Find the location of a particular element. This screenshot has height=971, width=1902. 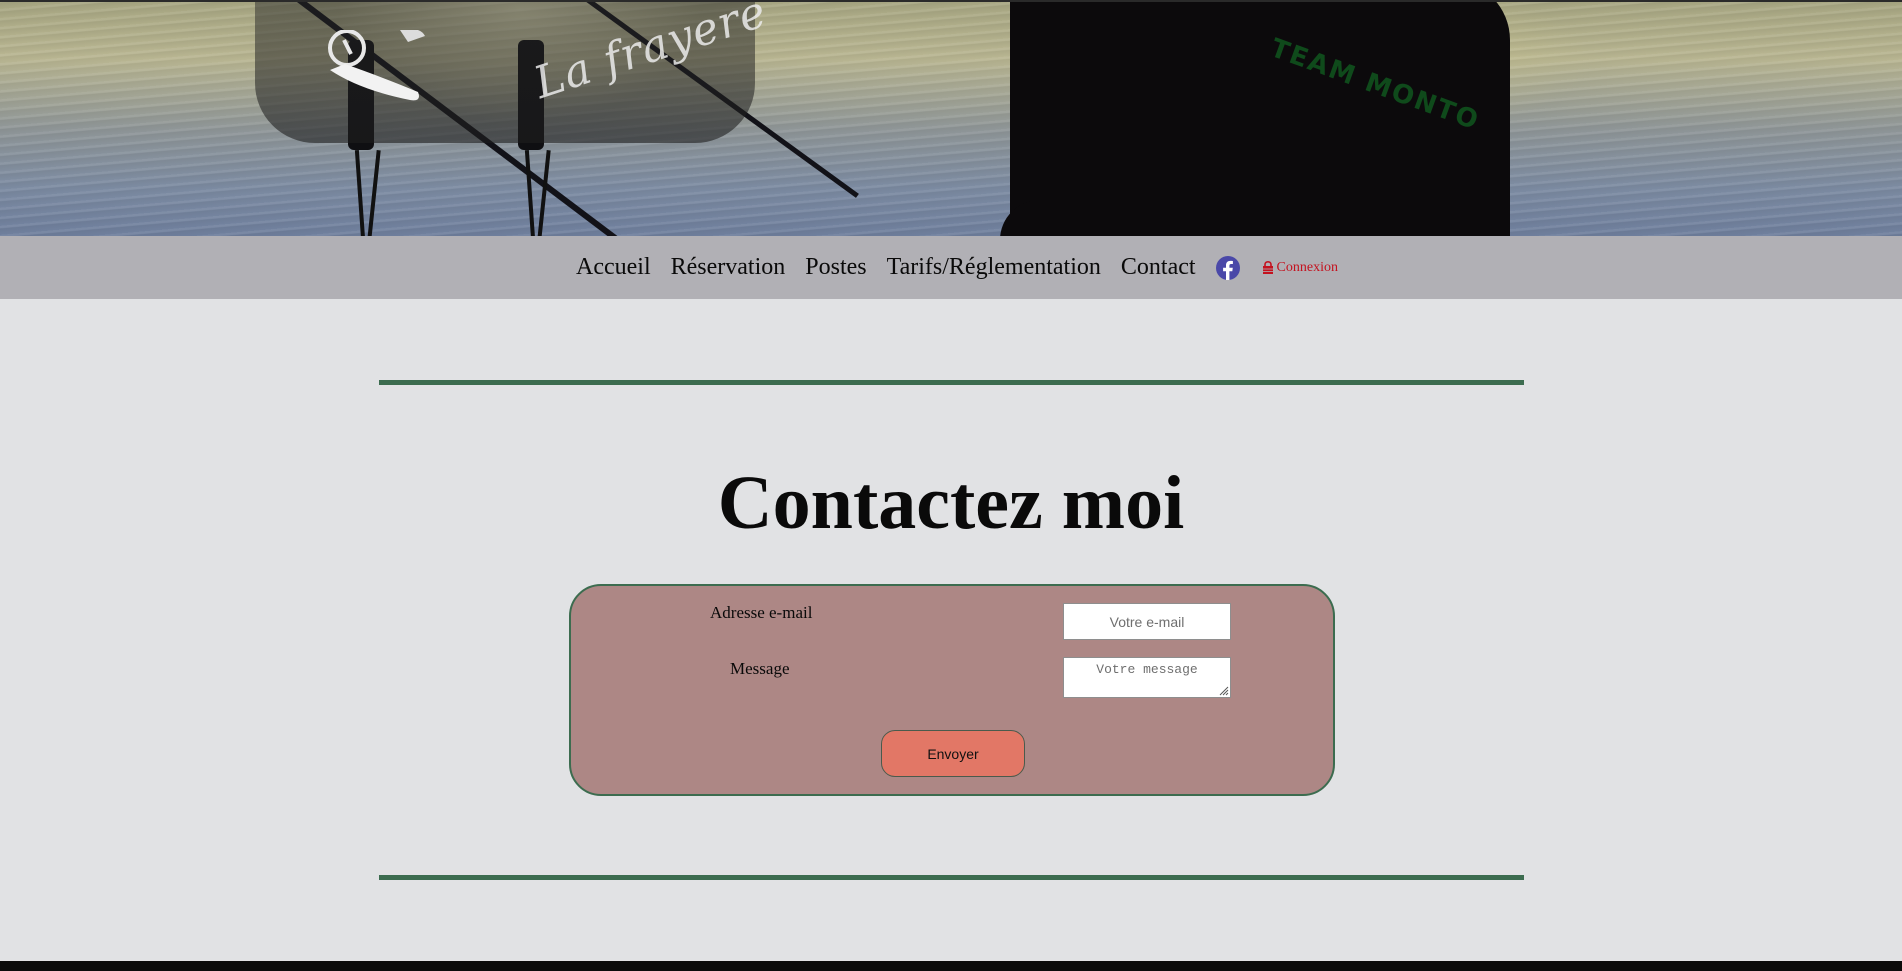

footer-bar is located at coordinates (951, 966).